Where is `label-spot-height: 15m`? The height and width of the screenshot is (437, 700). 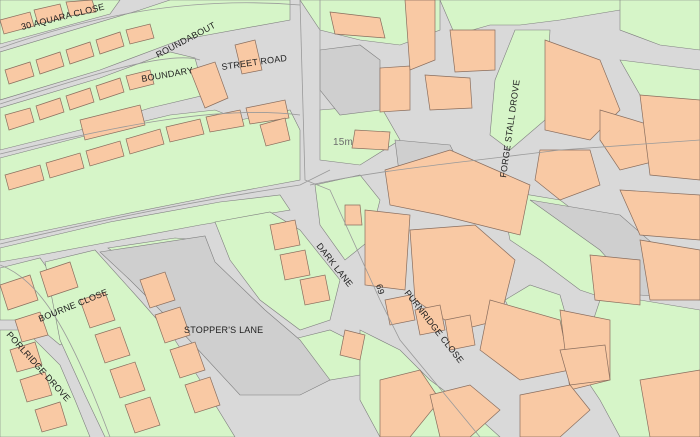 label-spot-height: 15m is located at coordinates (343, 142).